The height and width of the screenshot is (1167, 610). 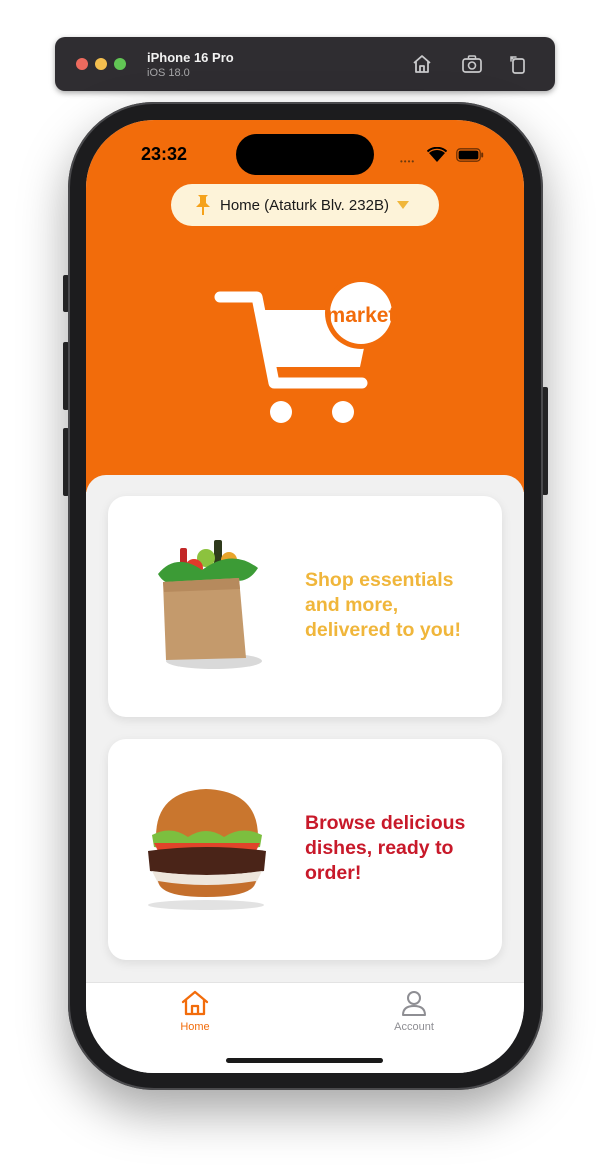 I want to click on tab-account: Account, so click(x=414, y=1014).